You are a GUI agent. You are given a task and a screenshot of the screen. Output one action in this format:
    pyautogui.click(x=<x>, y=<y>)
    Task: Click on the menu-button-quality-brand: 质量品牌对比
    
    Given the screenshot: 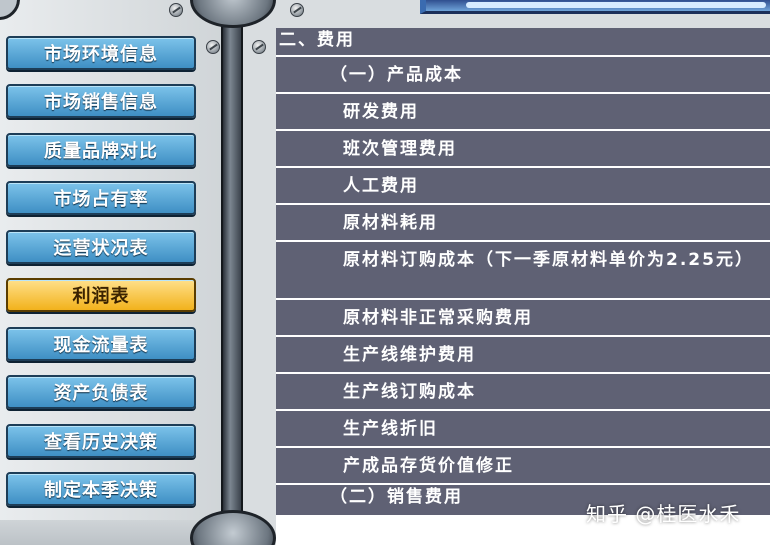 What is the action you would take?
    pyautogui.click(x=101, y=150)
    